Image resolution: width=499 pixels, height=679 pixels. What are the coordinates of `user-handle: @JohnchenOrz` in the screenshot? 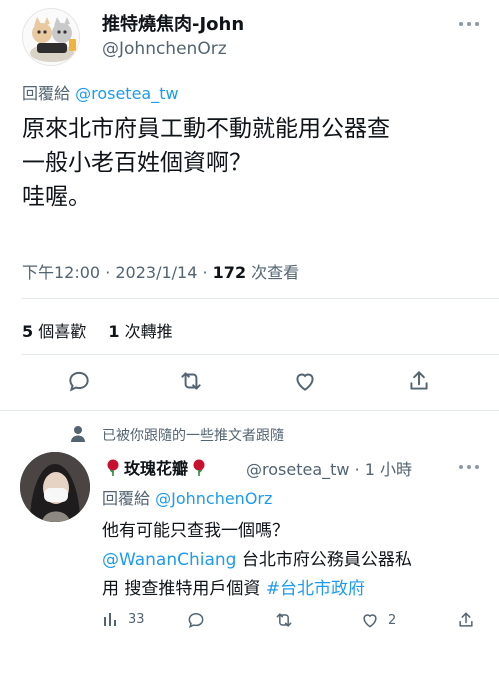 It's located at (164, 49).